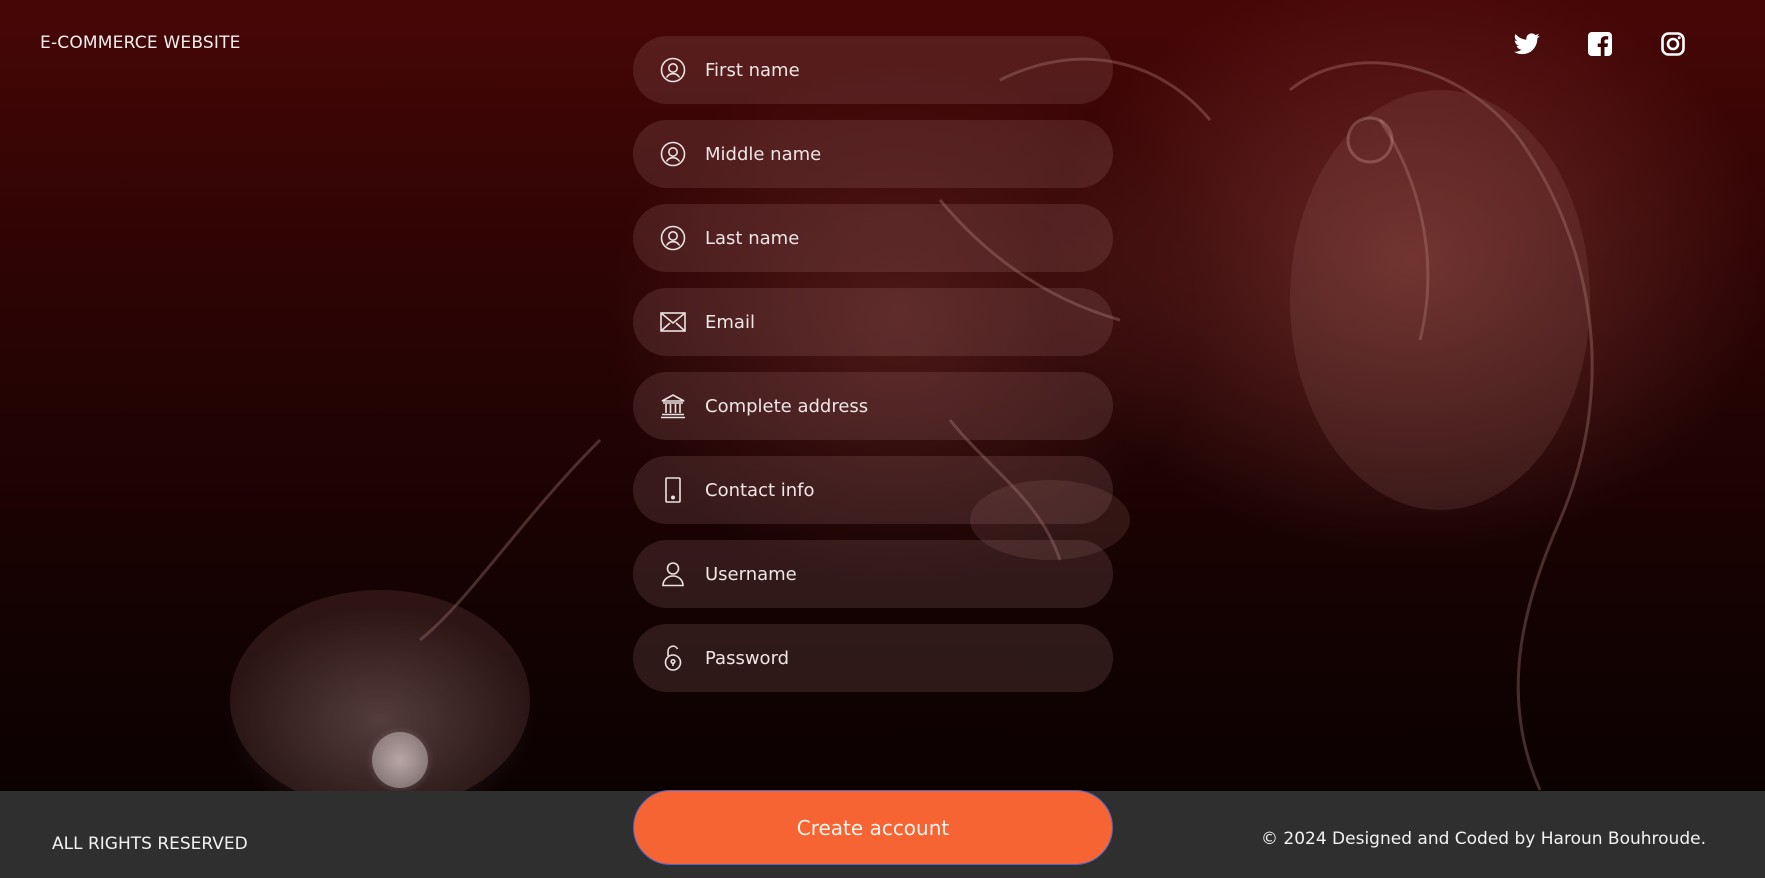 Image resolution: width=1765 pixels, height=878 pixels. I want to click on user-icon, so click(673, 574).